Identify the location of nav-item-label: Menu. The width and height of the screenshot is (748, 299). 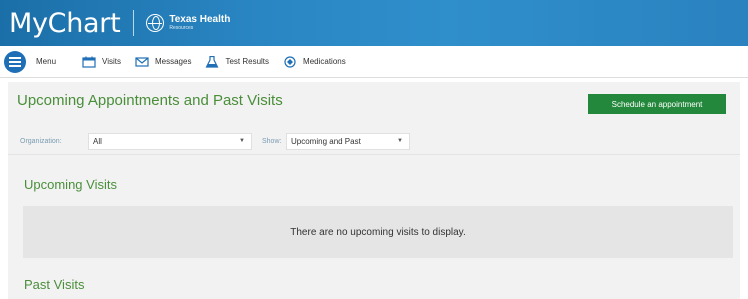
(46, 61).